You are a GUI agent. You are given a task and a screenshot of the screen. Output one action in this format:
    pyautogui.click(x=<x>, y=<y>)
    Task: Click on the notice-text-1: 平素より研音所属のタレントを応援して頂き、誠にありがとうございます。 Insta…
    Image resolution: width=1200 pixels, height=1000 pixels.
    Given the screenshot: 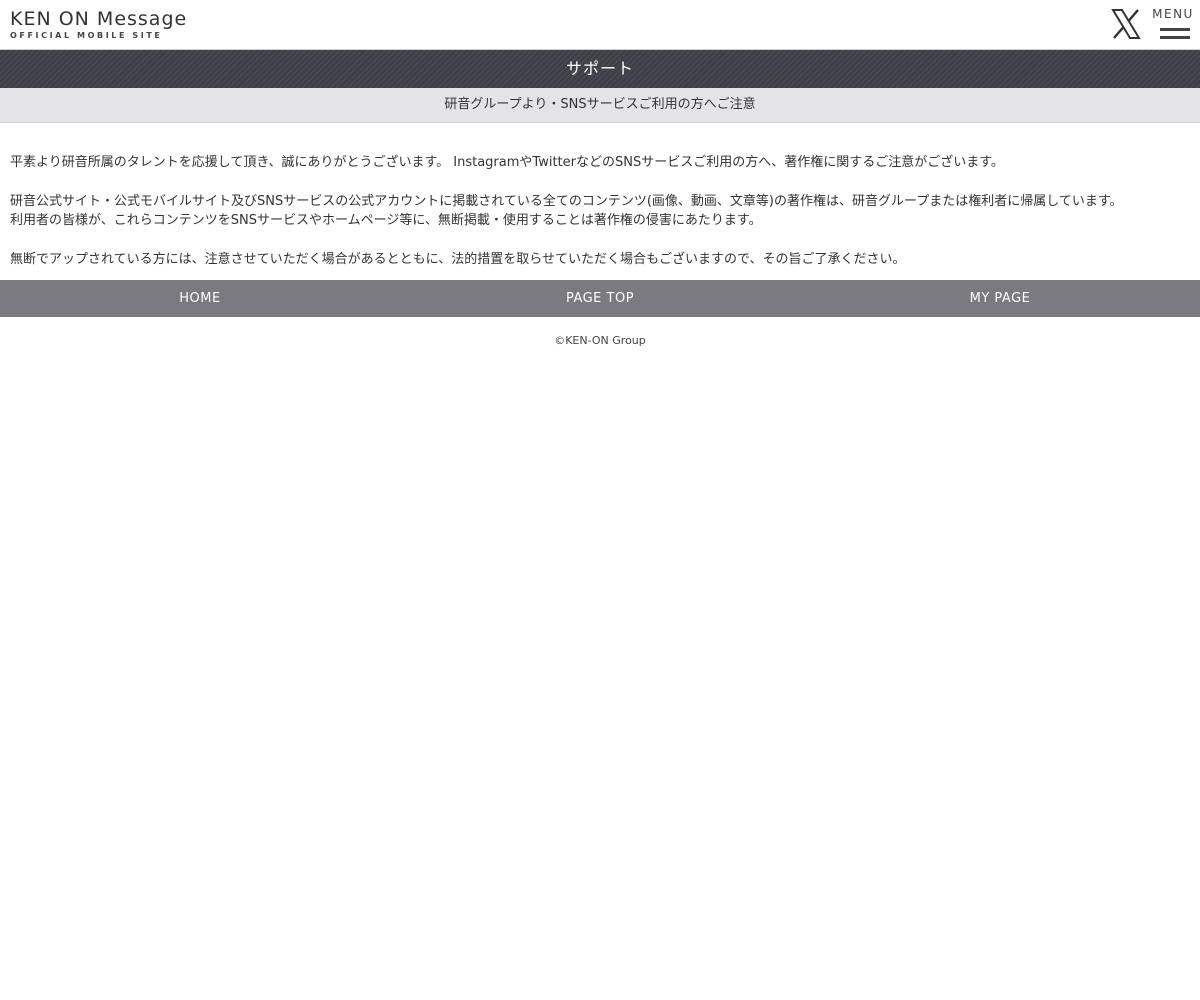 What is the action you would take?
    pyautogui.click(x=507, y=162)
    